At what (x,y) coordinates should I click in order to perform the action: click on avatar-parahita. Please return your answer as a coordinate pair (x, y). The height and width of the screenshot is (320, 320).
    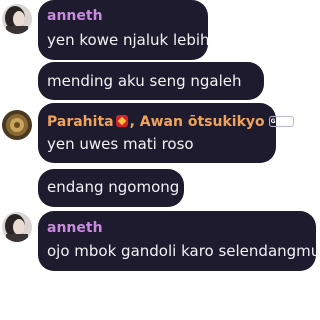
    Looking at the image, I should click on (17, 125).